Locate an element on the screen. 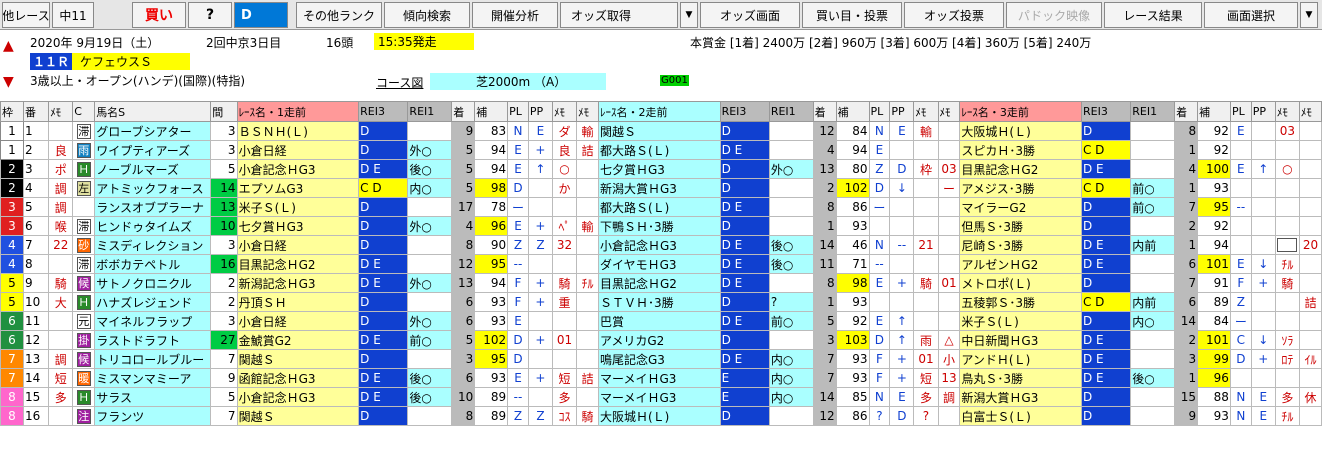 The height and width of the screenshot is (469, 1322). next-race-arrow-icon: ▼ is located at coordinates (8, 82).